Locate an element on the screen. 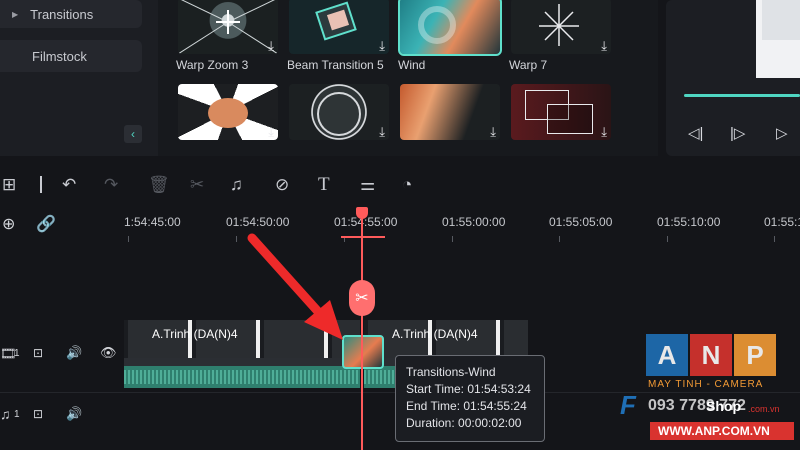 The height and width of the screenshot is (450, 800). watermark-logo-block: N is located at coordinates (711, 355).